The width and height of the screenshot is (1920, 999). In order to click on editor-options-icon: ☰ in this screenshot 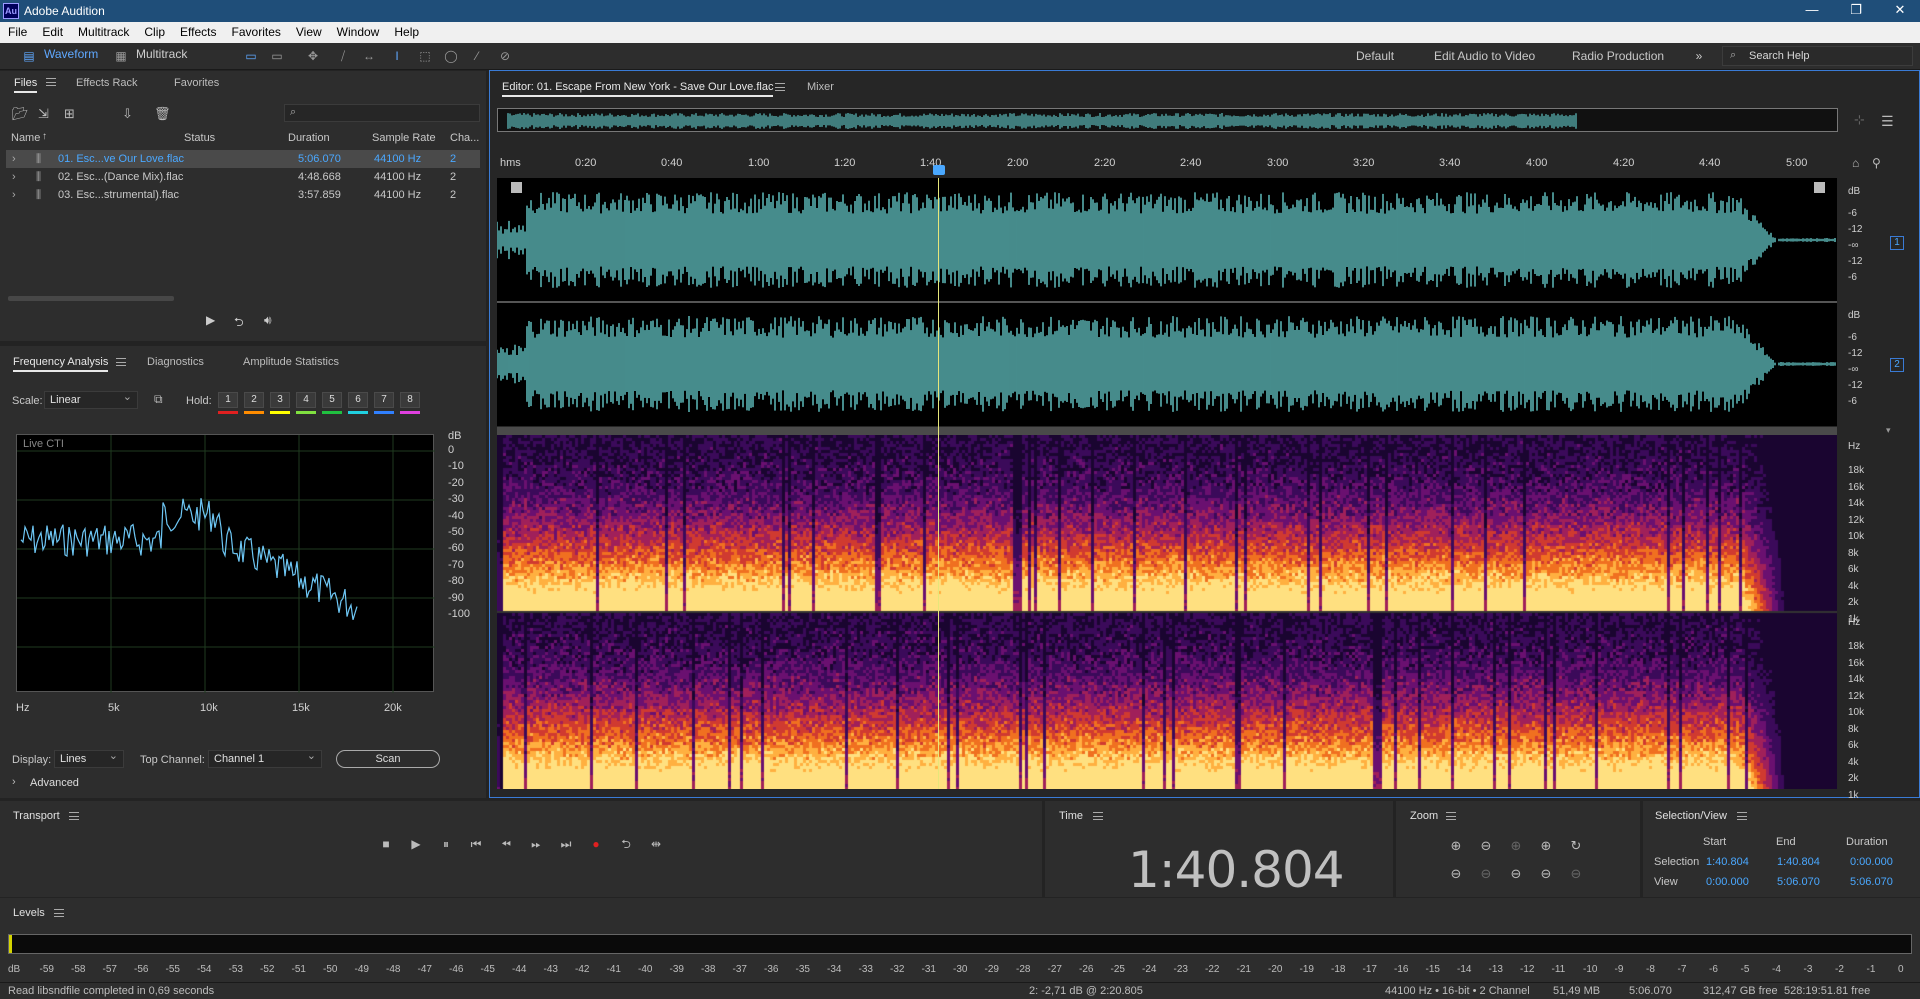, I will do `click(1887, 121)`.